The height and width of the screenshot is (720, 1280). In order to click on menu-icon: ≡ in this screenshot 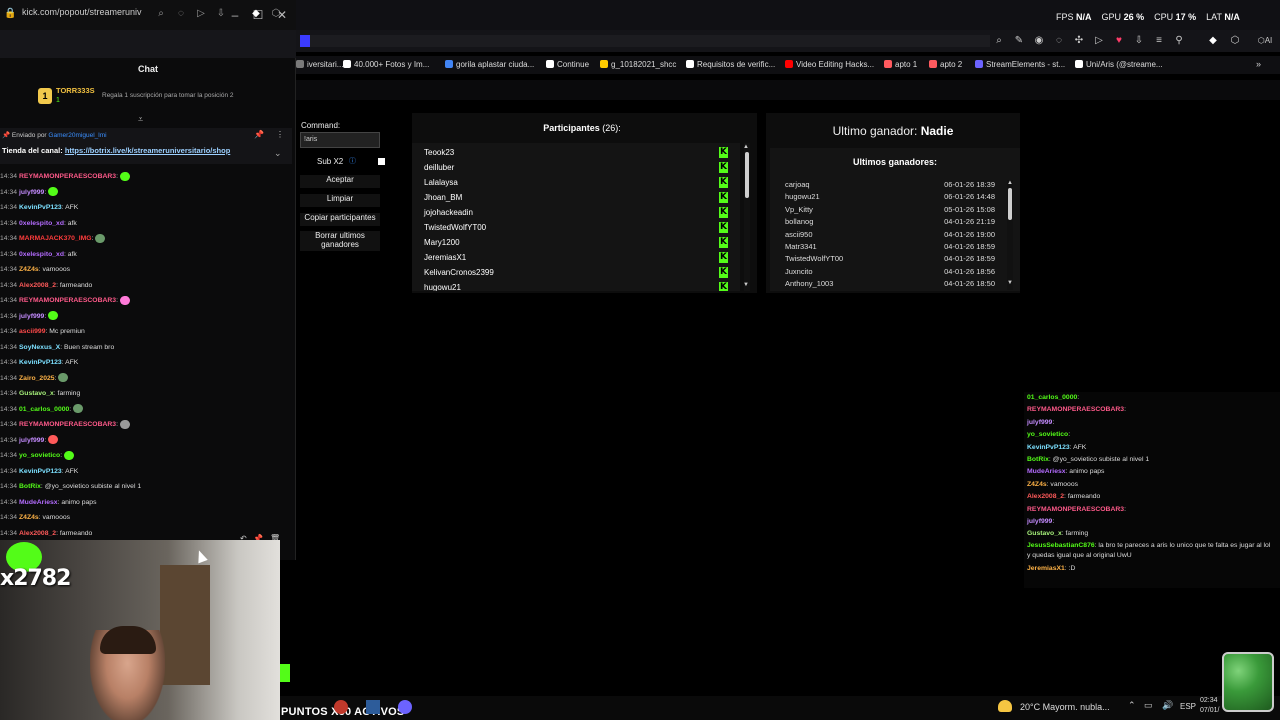, I will do `click(1159, 41)`.